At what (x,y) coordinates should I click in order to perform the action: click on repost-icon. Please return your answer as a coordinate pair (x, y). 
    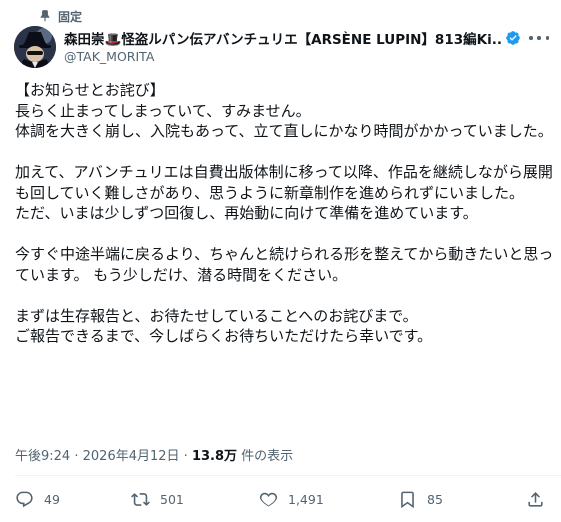
    Looking at the image, I should click on (140, 499).